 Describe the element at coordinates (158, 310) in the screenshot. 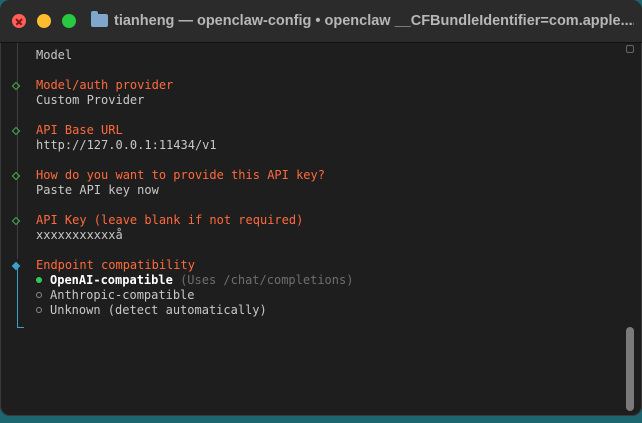

I see `option-label: Unknown (detect automatically)` at that location.